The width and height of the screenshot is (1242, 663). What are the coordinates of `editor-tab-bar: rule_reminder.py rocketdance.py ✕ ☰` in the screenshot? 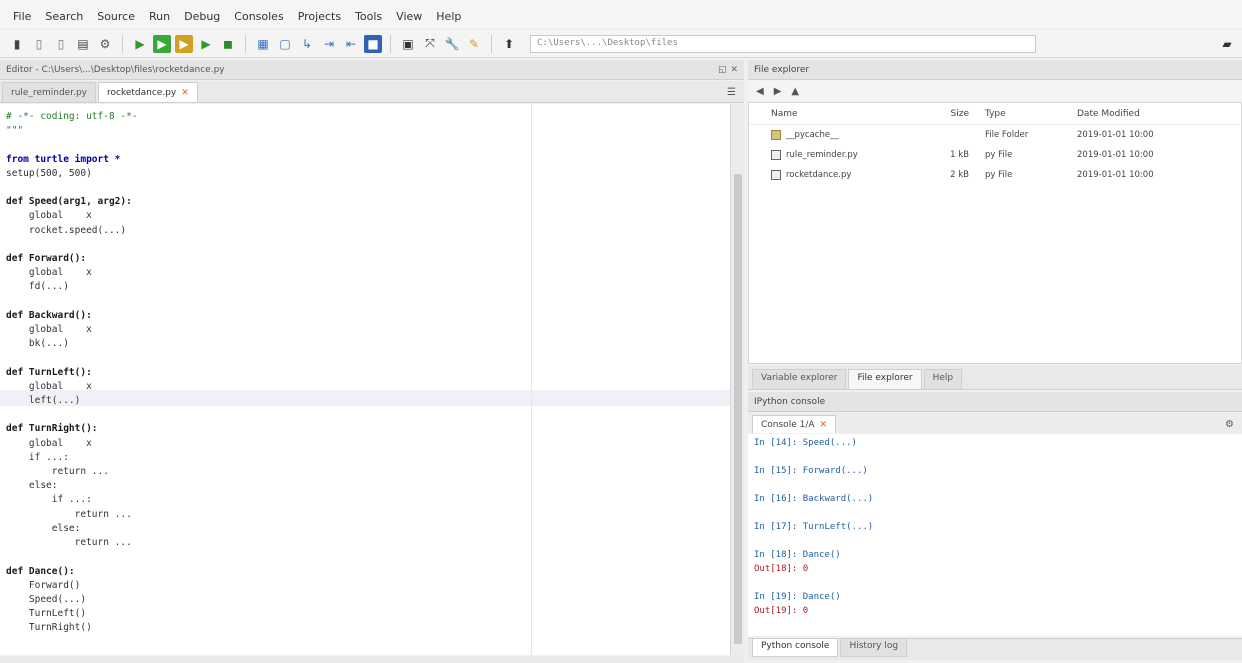 It's located at (372, 92).